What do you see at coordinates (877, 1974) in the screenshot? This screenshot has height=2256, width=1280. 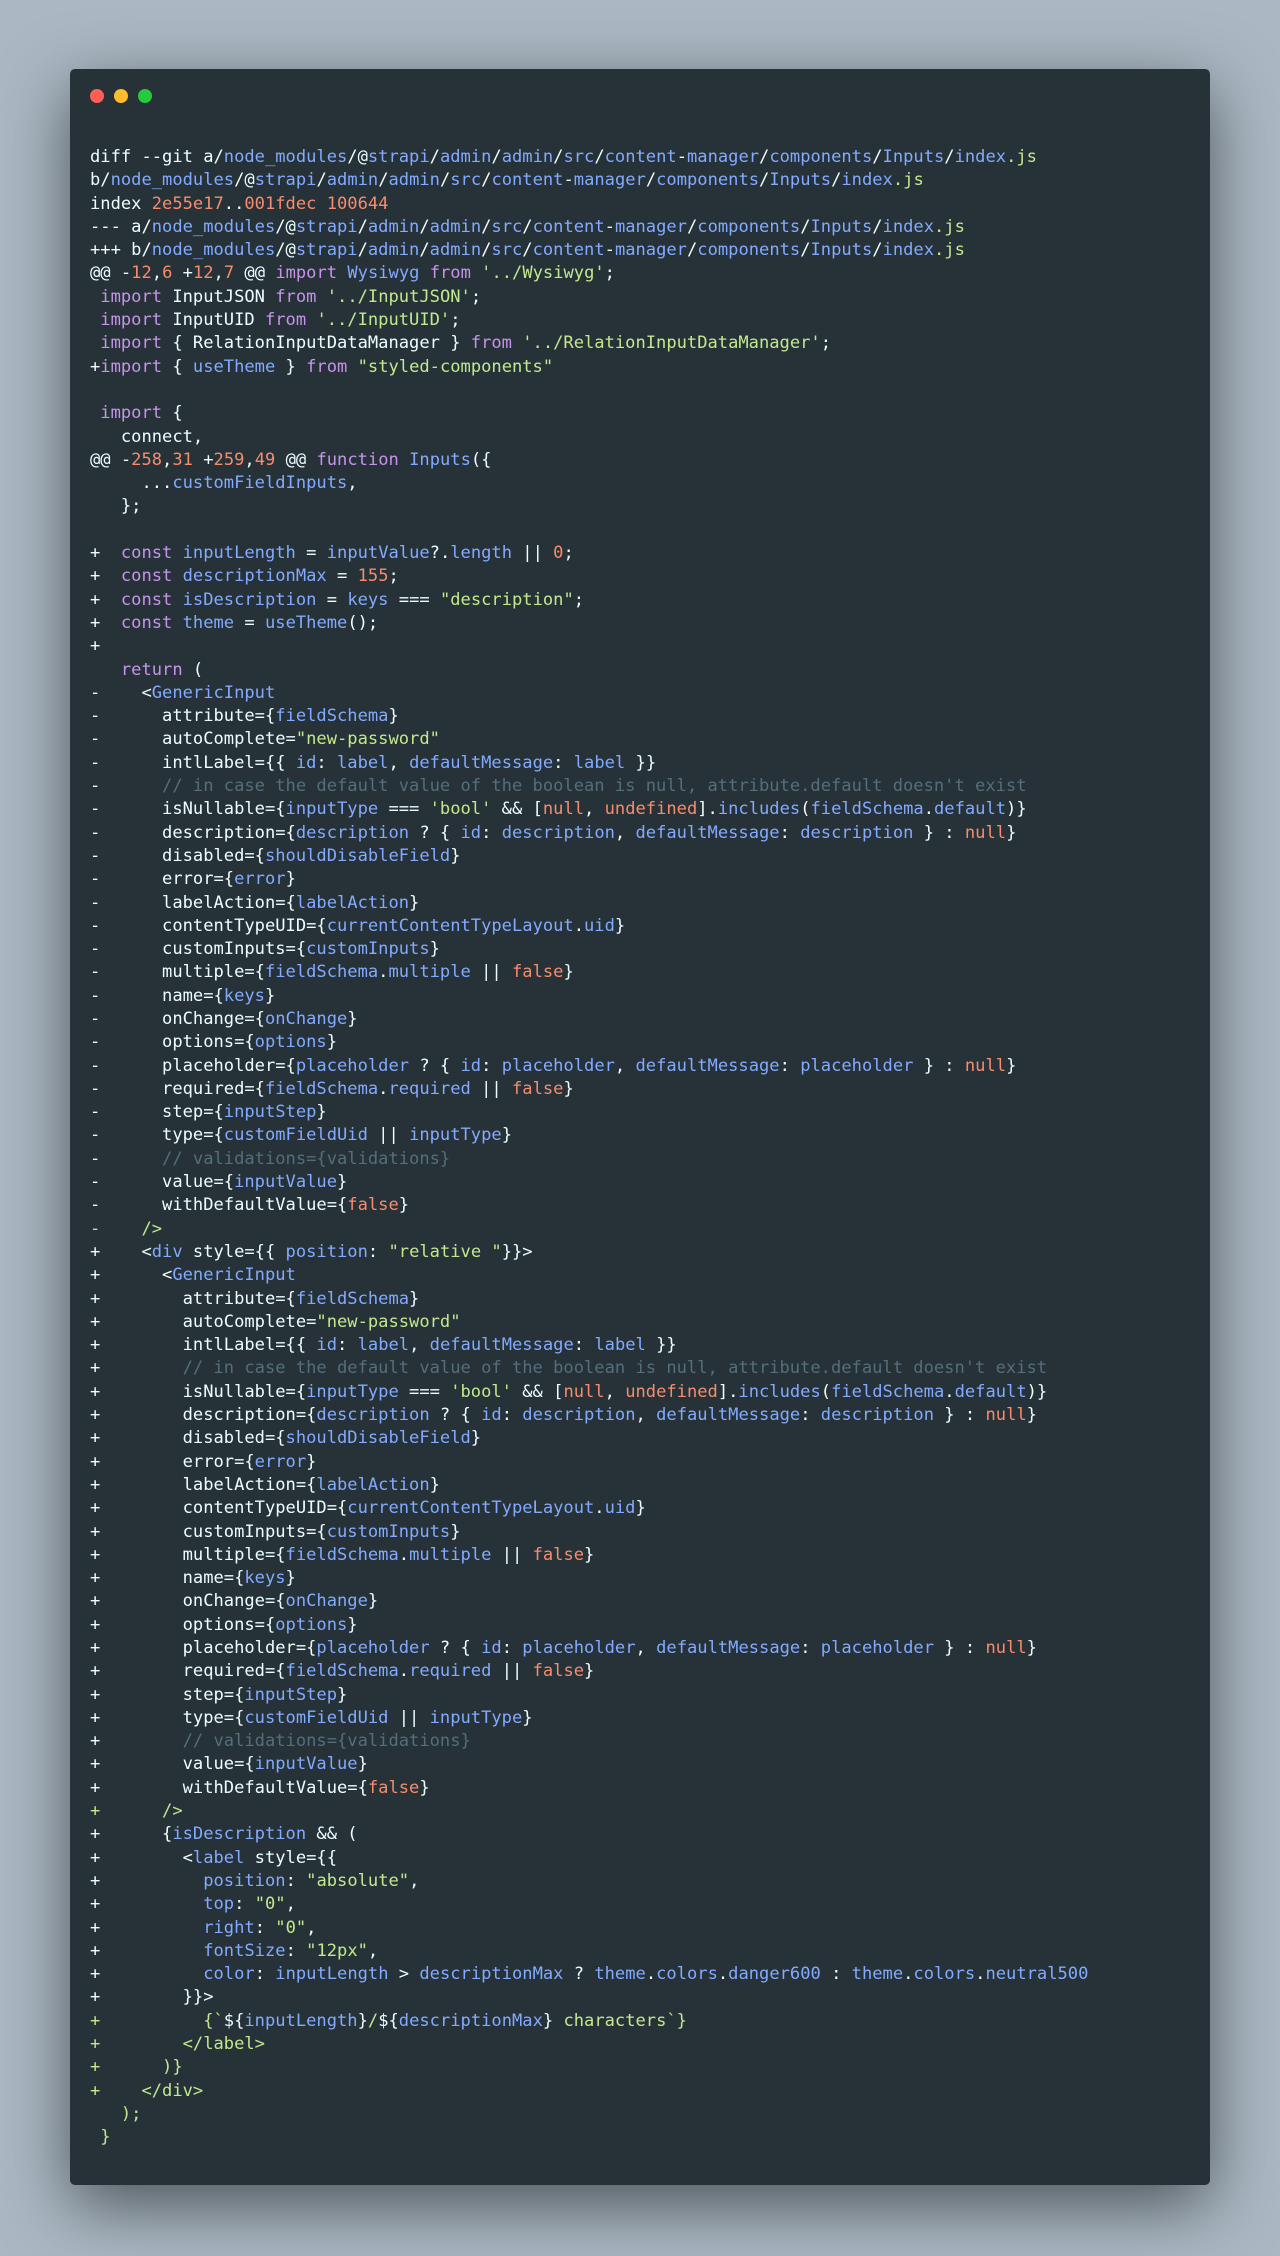 I see `code-token: theme` at bounding box center [877, 1974].